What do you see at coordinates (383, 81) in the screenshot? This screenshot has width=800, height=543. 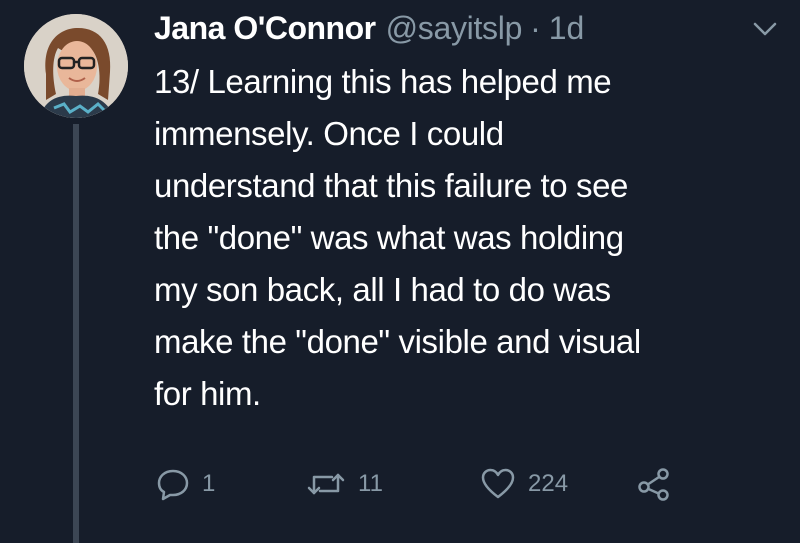 I see `tweet-text-line: 13/ Learning this has helped me` at bounding box center [383, 81].